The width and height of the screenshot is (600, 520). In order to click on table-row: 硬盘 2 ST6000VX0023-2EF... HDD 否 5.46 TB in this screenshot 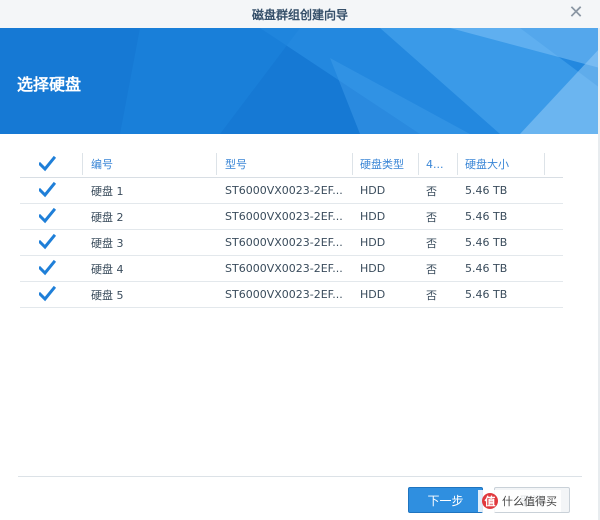, I will do `click(291, 217)`.